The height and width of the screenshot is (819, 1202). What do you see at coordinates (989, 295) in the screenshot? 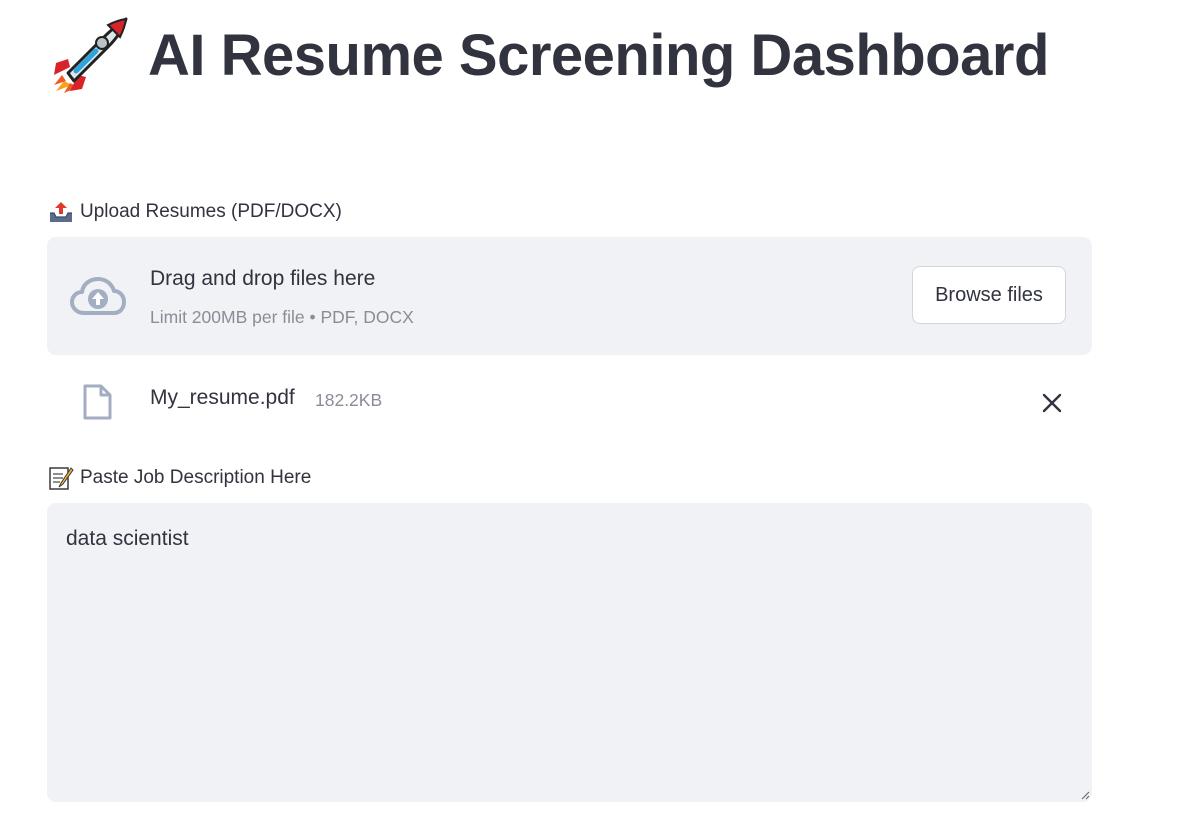
I see `browse-files-button: Browse files` at bounding box center [989, 295].